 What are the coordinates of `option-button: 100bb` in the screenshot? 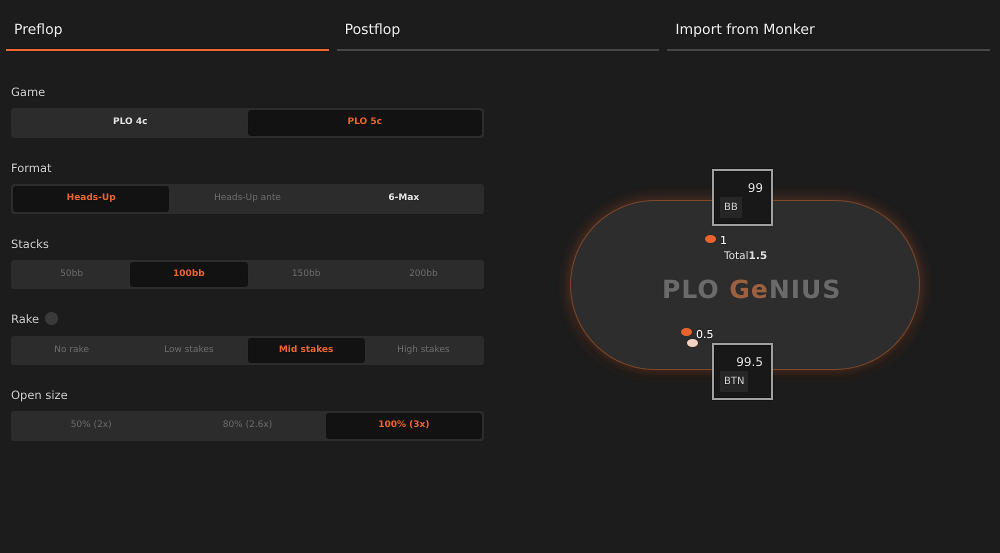 It's located at (189, 275).